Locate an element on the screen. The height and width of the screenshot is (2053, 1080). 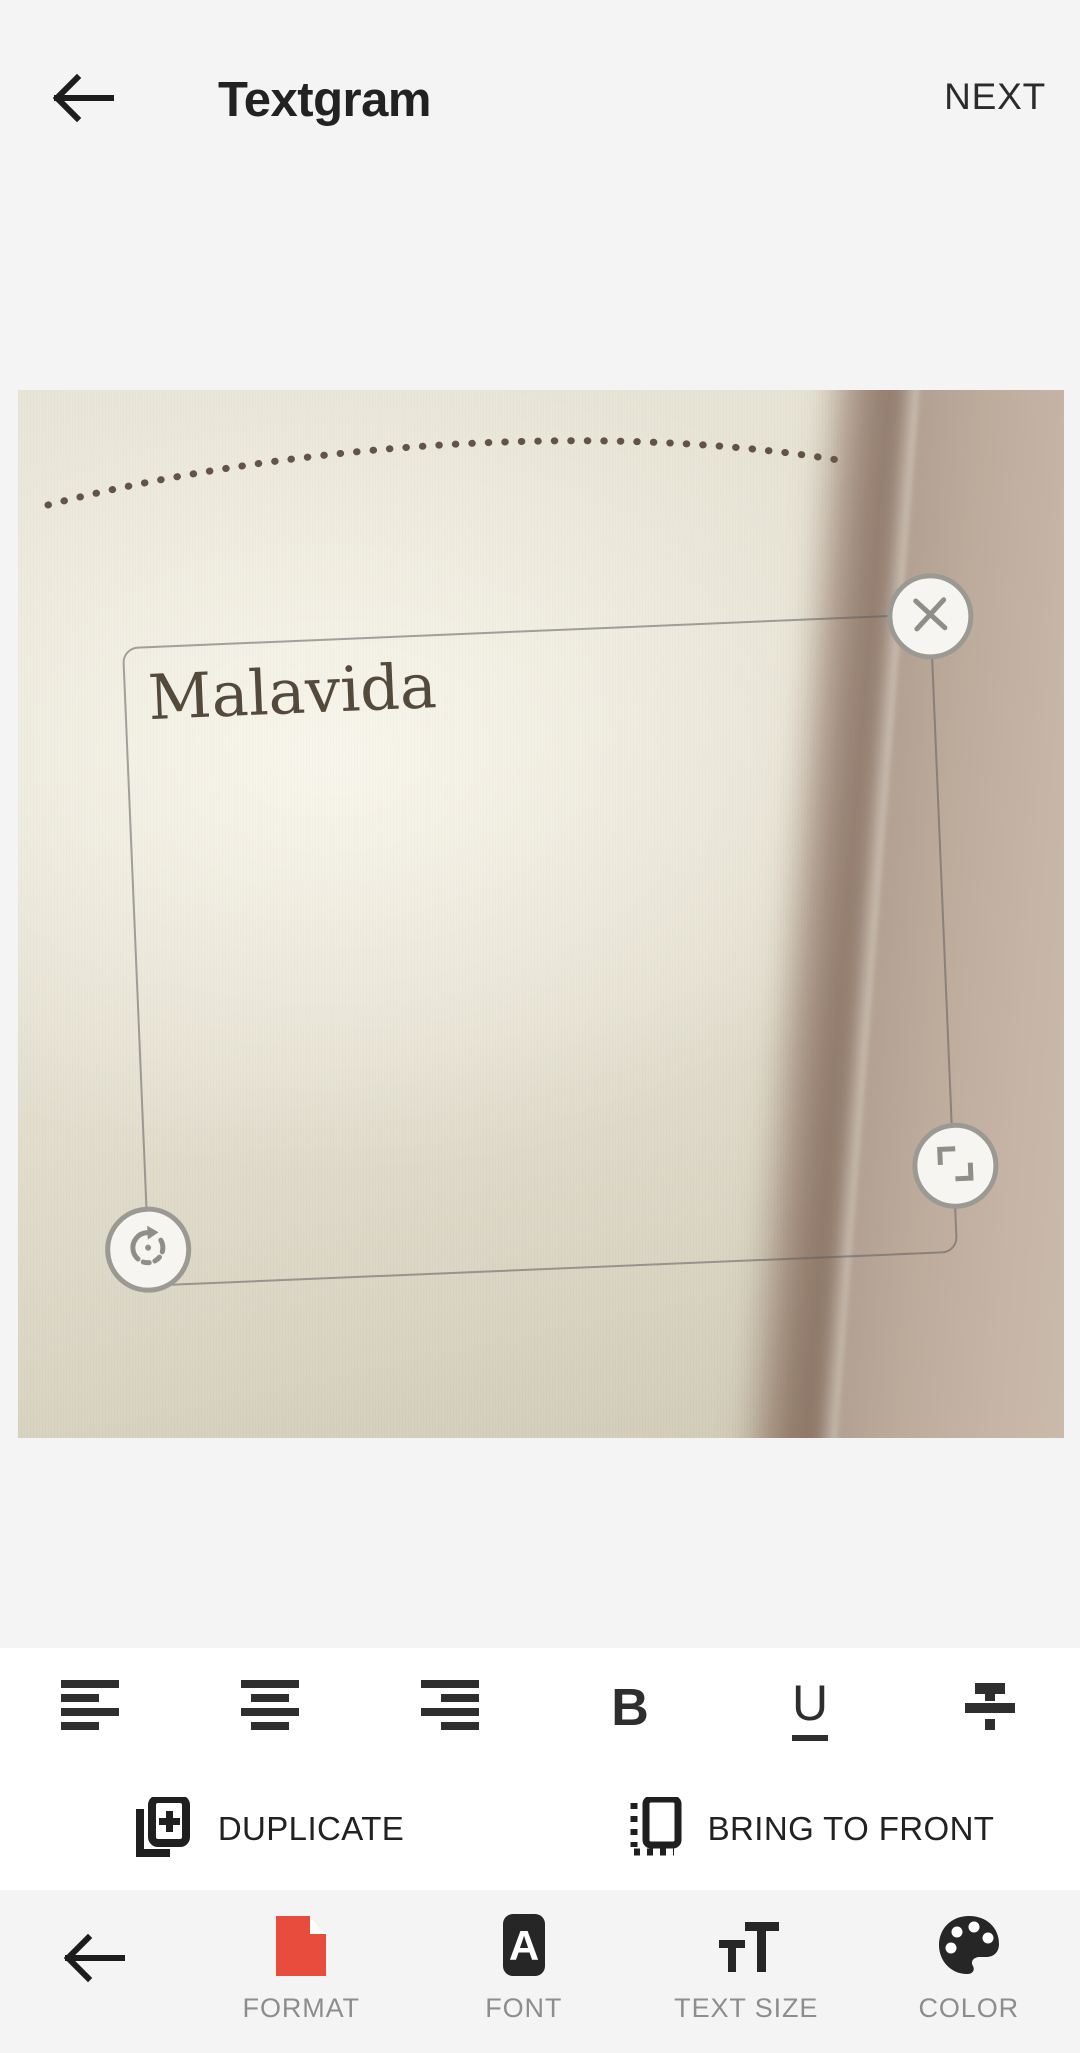
svg-text: A is located at coordinates (524, 1945).